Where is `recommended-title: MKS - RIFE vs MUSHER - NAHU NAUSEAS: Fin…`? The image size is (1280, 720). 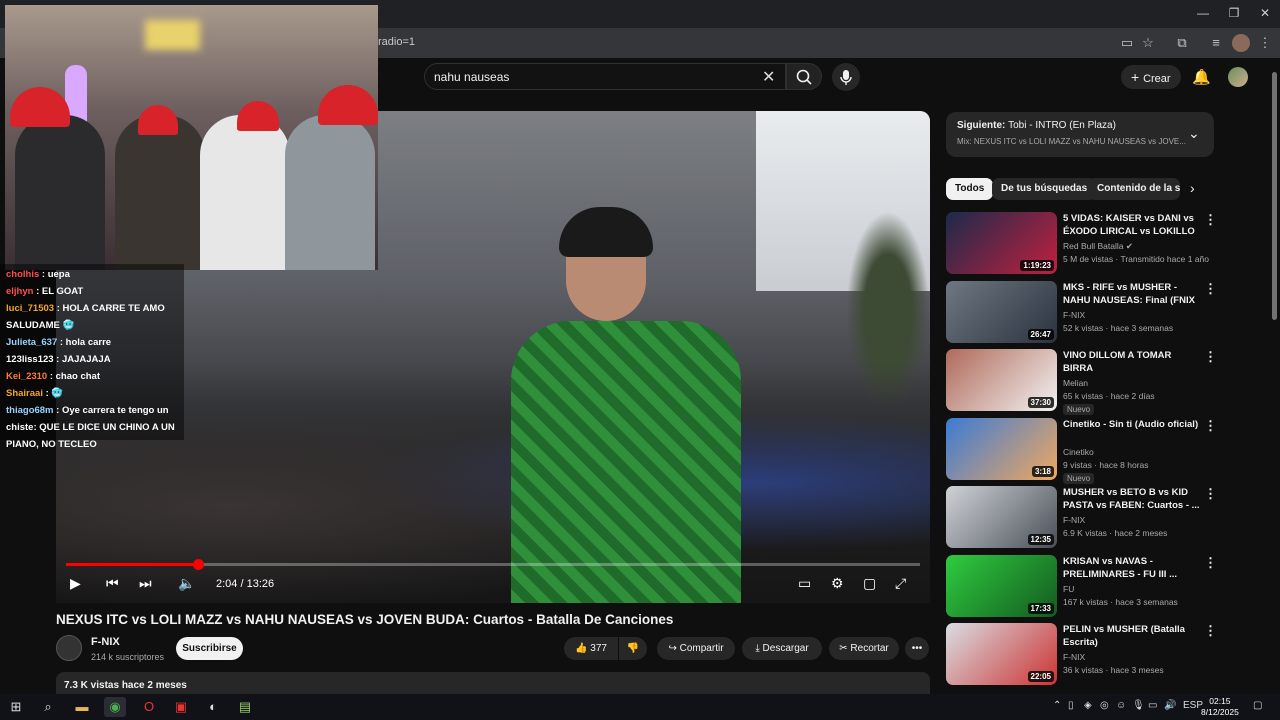
recommended-title: MKS - RIFE vs MUSHER - NAHU NAUSEAS: Fin… is located at coordinates (1132, 294).